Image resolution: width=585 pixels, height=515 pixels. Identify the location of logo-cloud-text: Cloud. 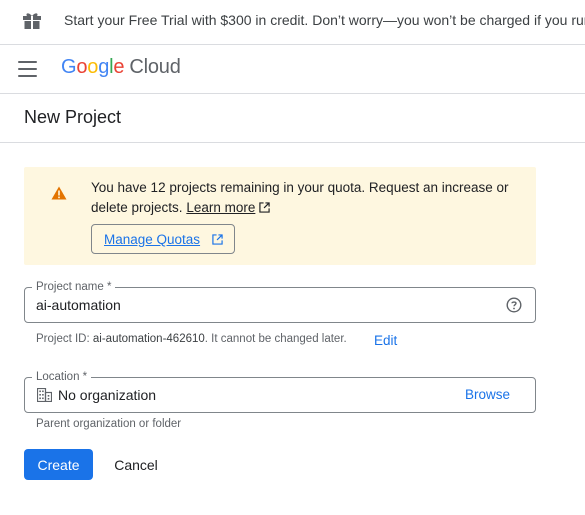
(155, 67).